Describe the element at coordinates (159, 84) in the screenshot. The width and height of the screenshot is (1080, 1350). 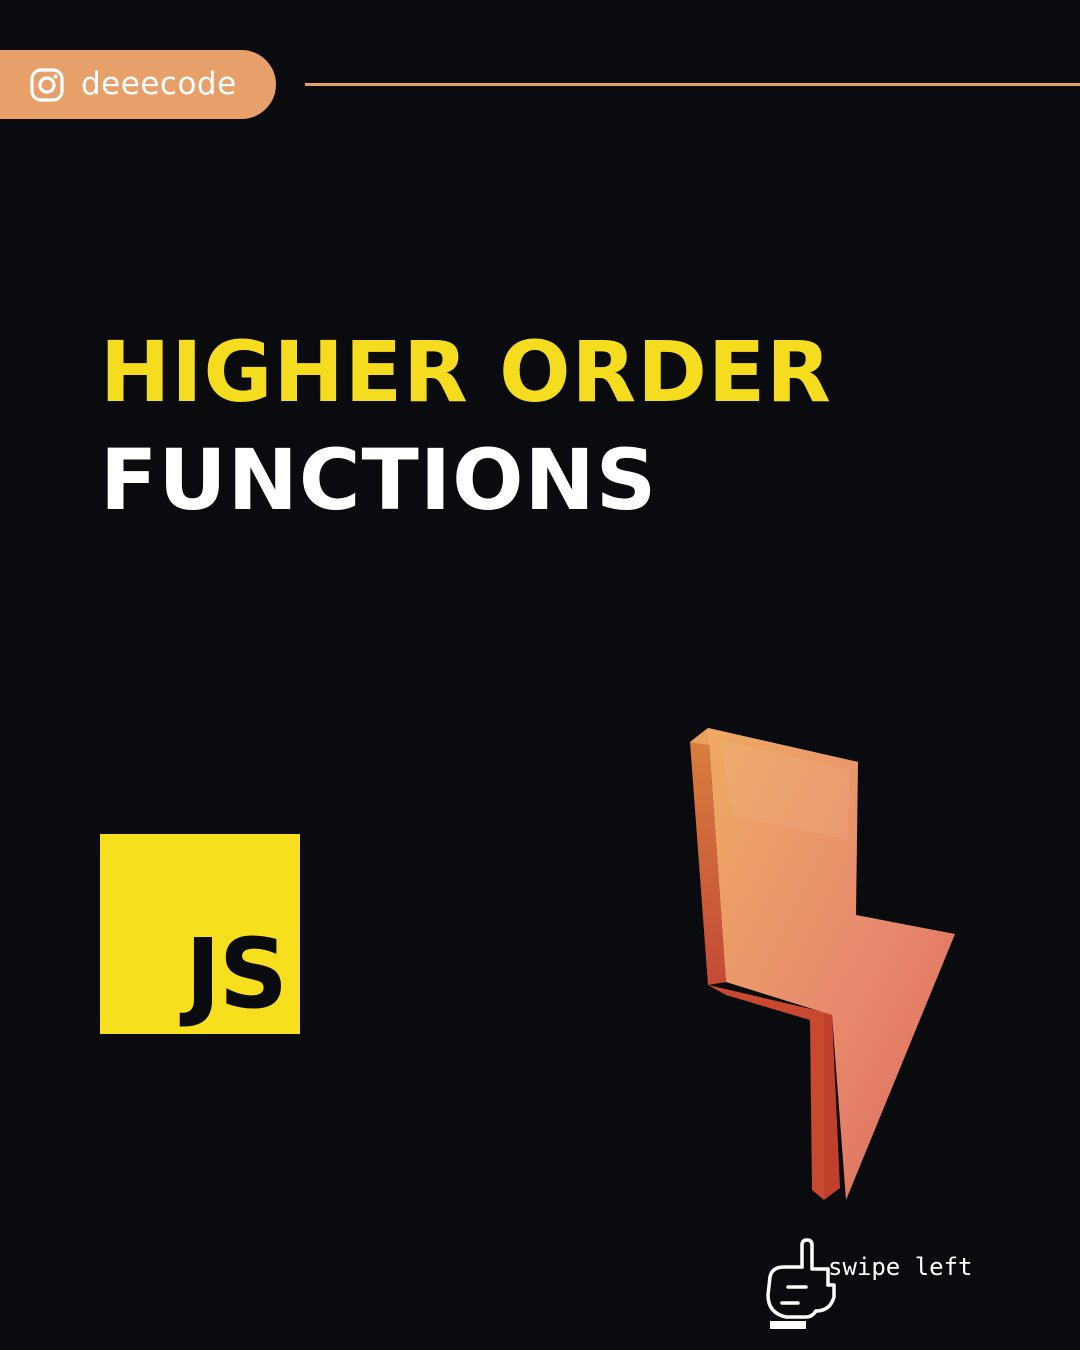
I see `handle-text: deeecode` at that location.